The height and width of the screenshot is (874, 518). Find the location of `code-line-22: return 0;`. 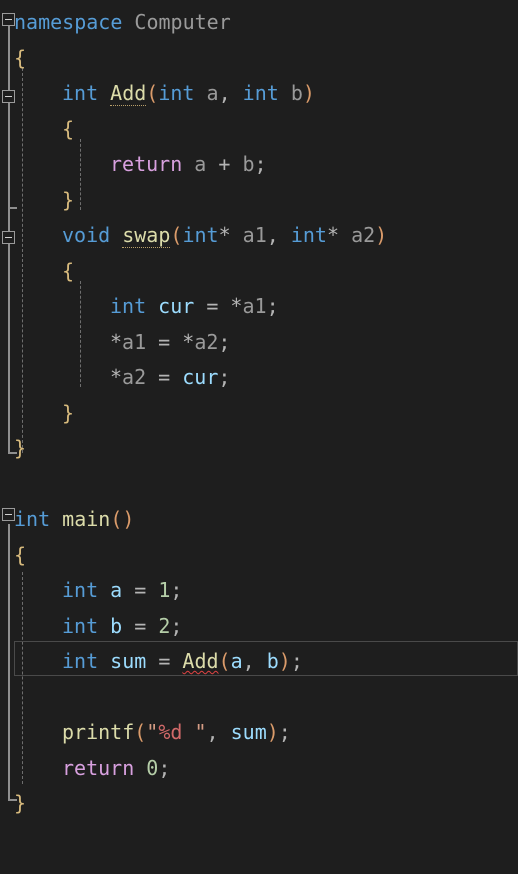

code-line-22: return 0; is located at coordinates (259, 769).